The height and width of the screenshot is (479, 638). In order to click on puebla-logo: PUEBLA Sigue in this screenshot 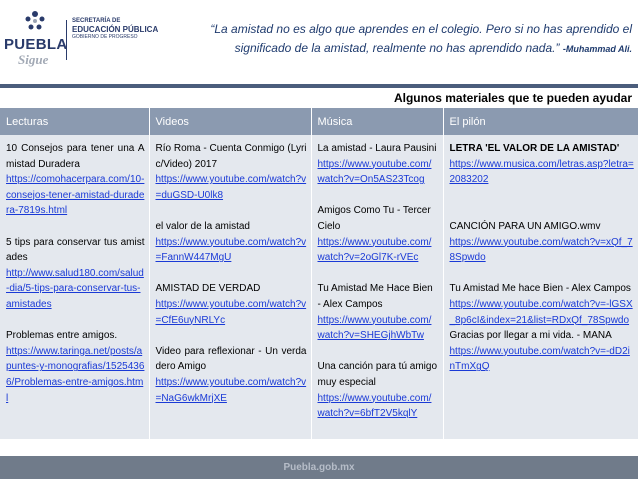, I will do `click(35, 39)`.